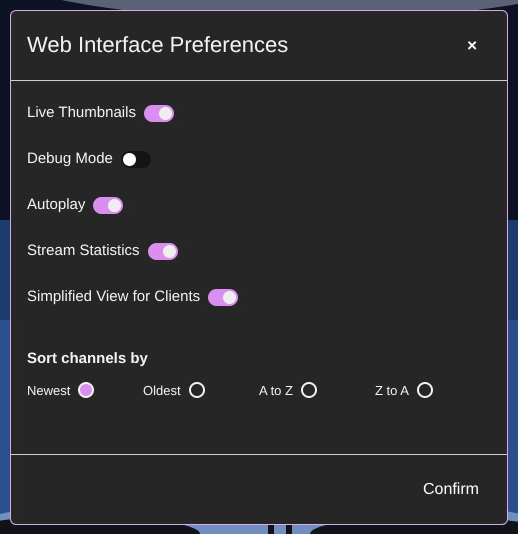  Describe the element at coordinates (81, 112) in the screenshot. I see `toggle-label: Live Thumbnails` at that location.